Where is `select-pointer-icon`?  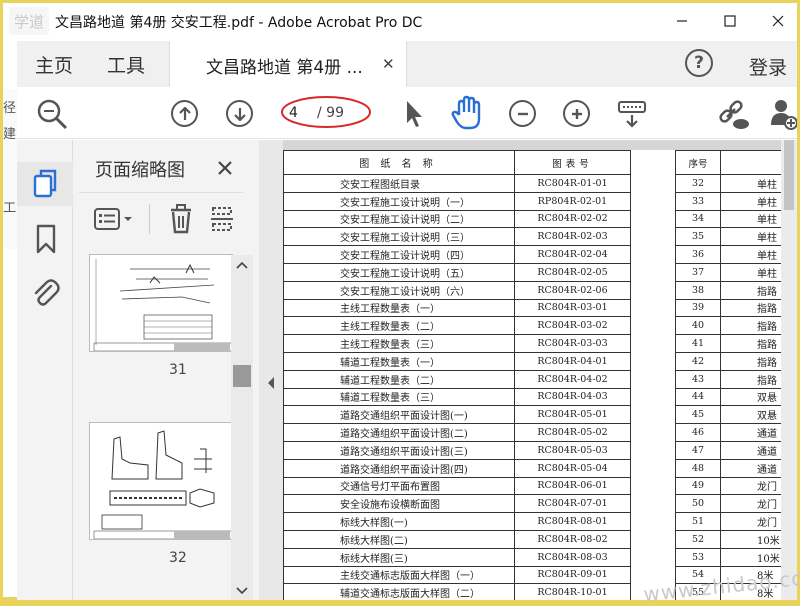
select-pointer-icon is located at coordinates (414, 114).